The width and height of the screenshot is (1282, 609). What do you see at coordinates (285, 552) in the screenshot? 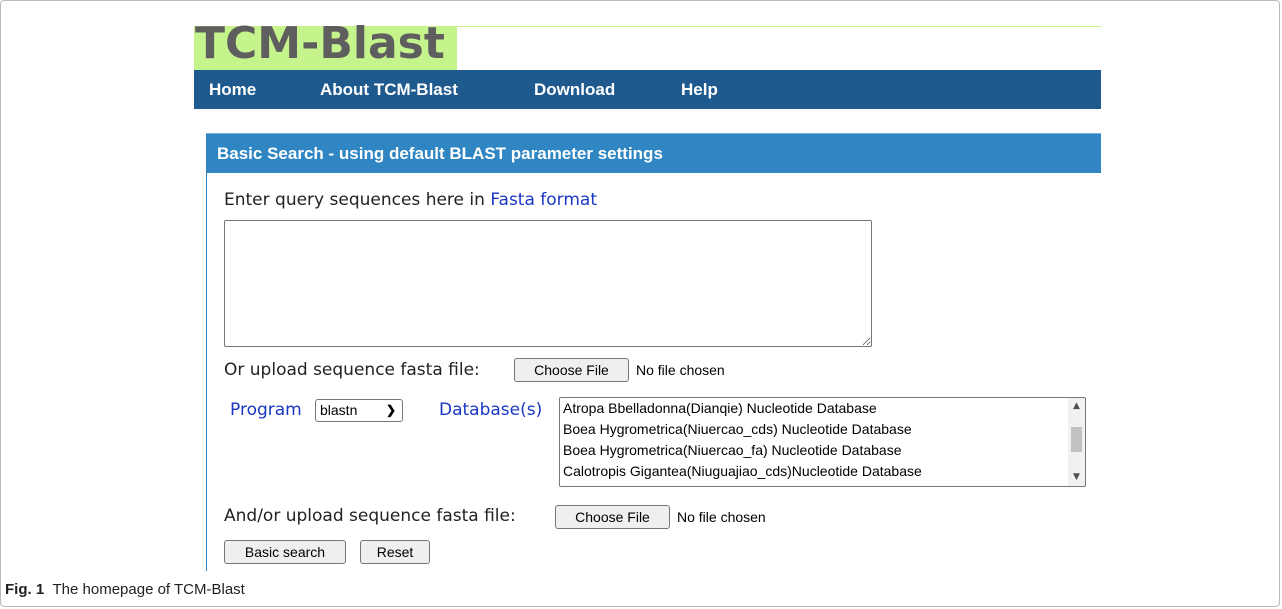
I see `basic-search-button: Basic search` at bounding box center [285, 552].